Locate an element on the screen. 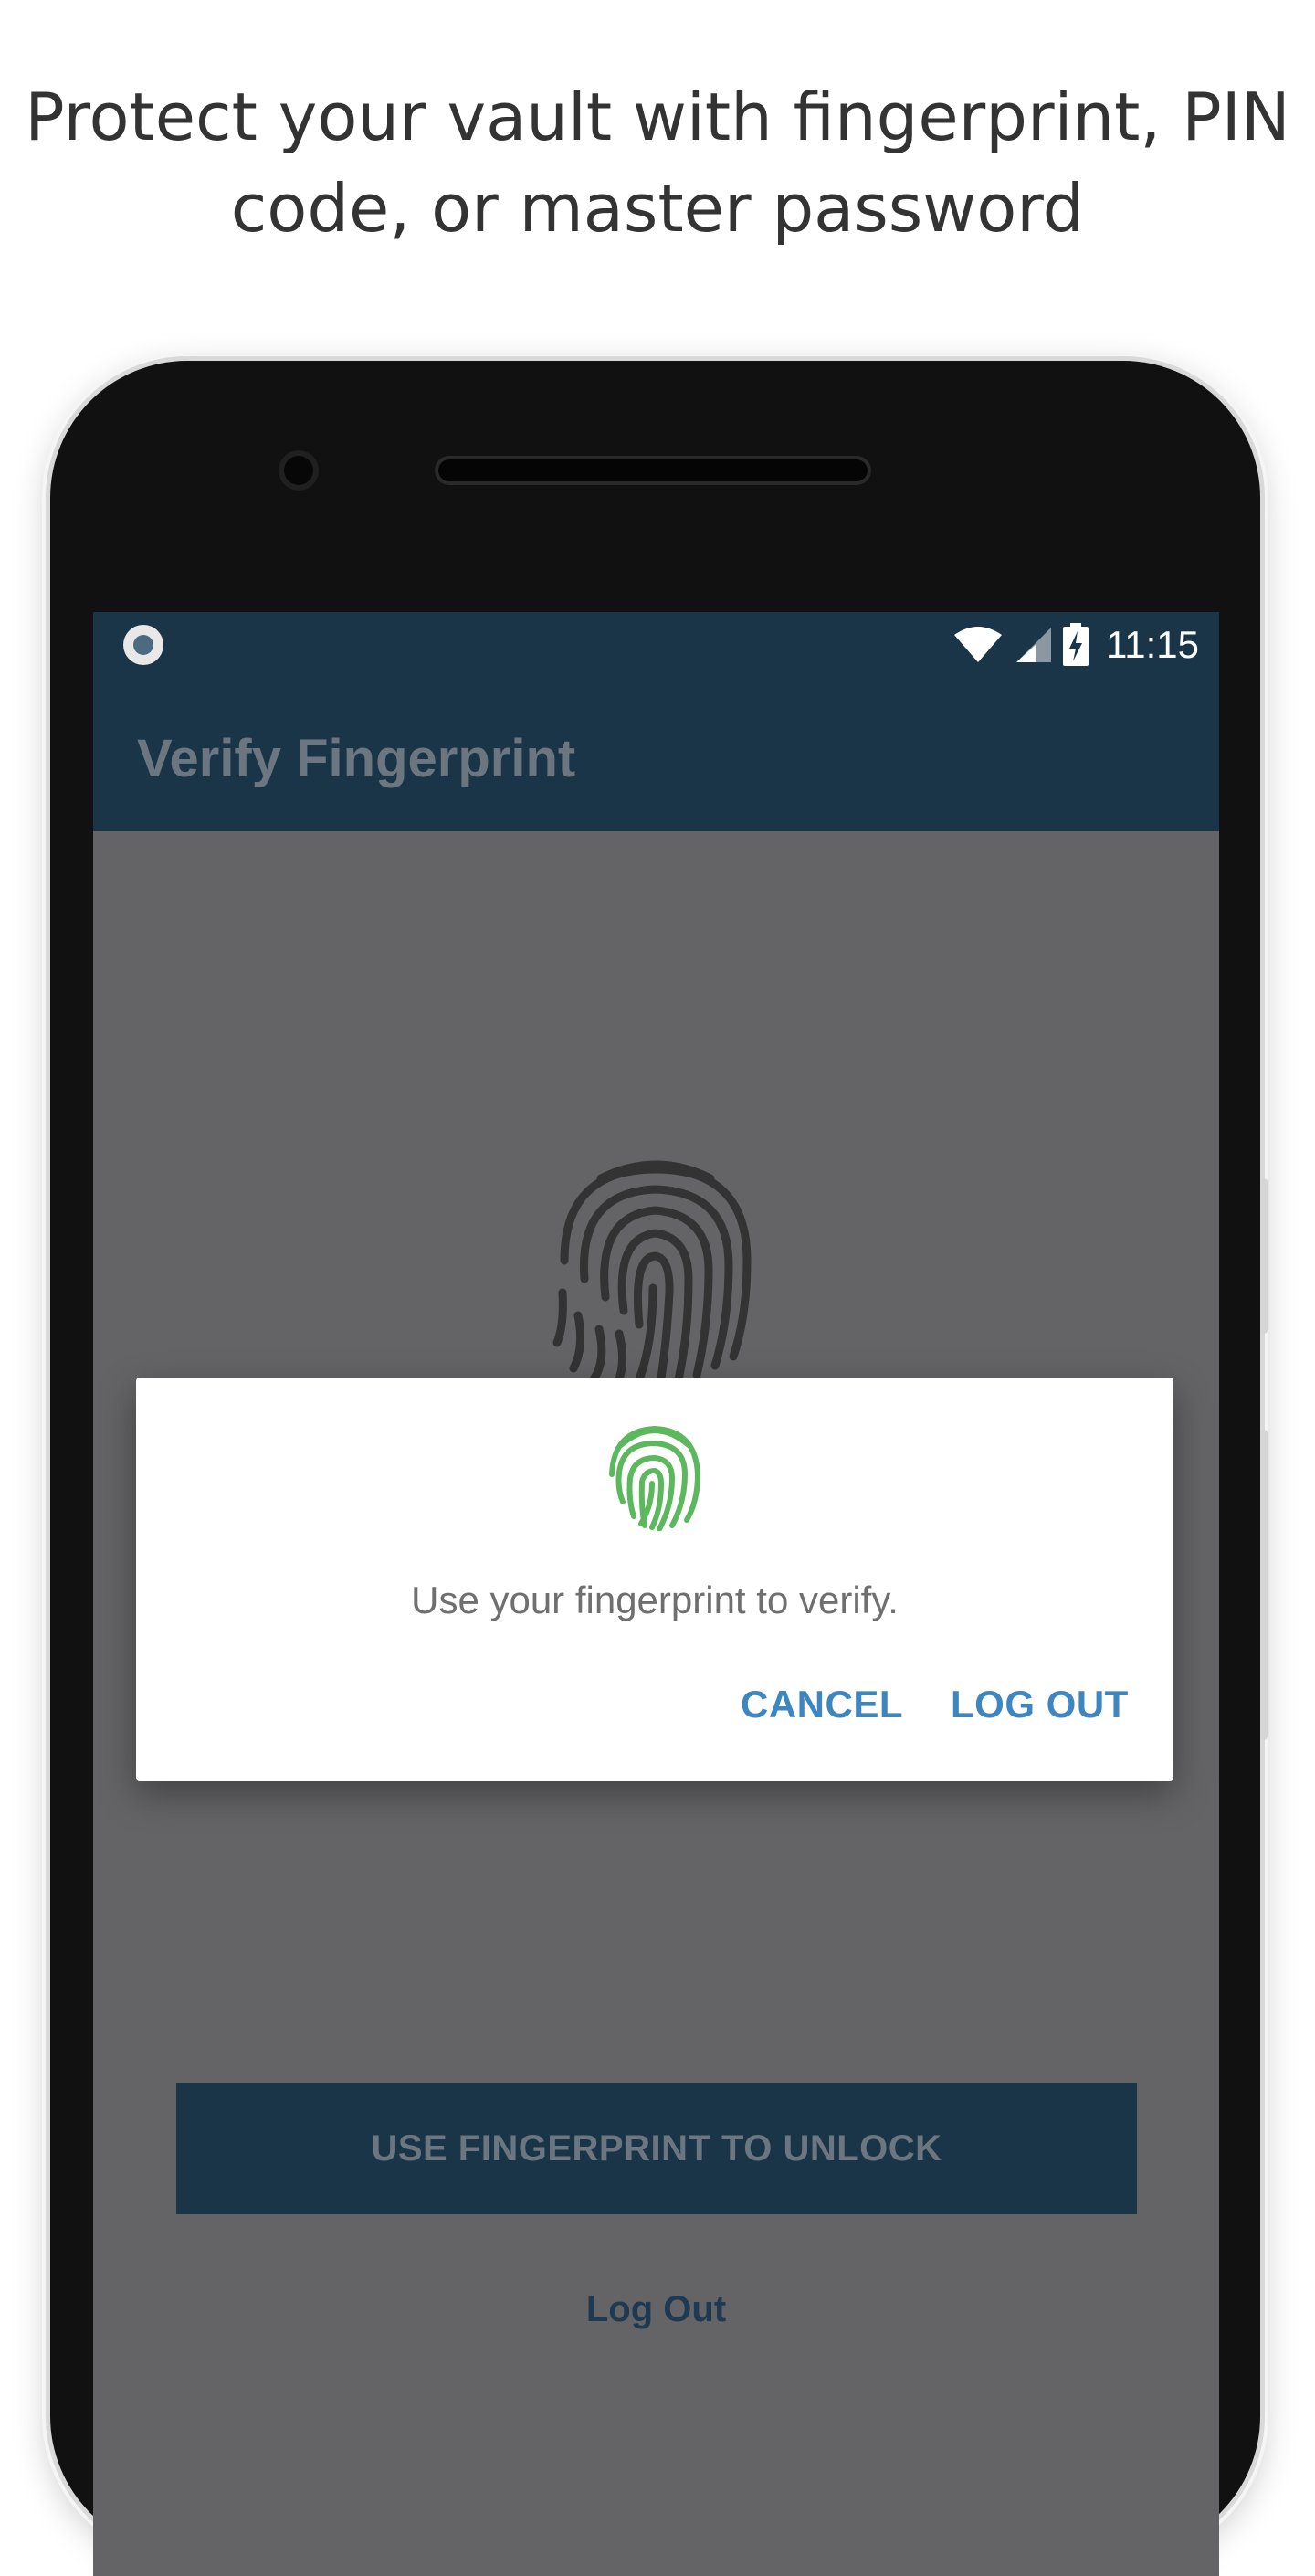  wifi-icon is located at coordinates (978, 644).